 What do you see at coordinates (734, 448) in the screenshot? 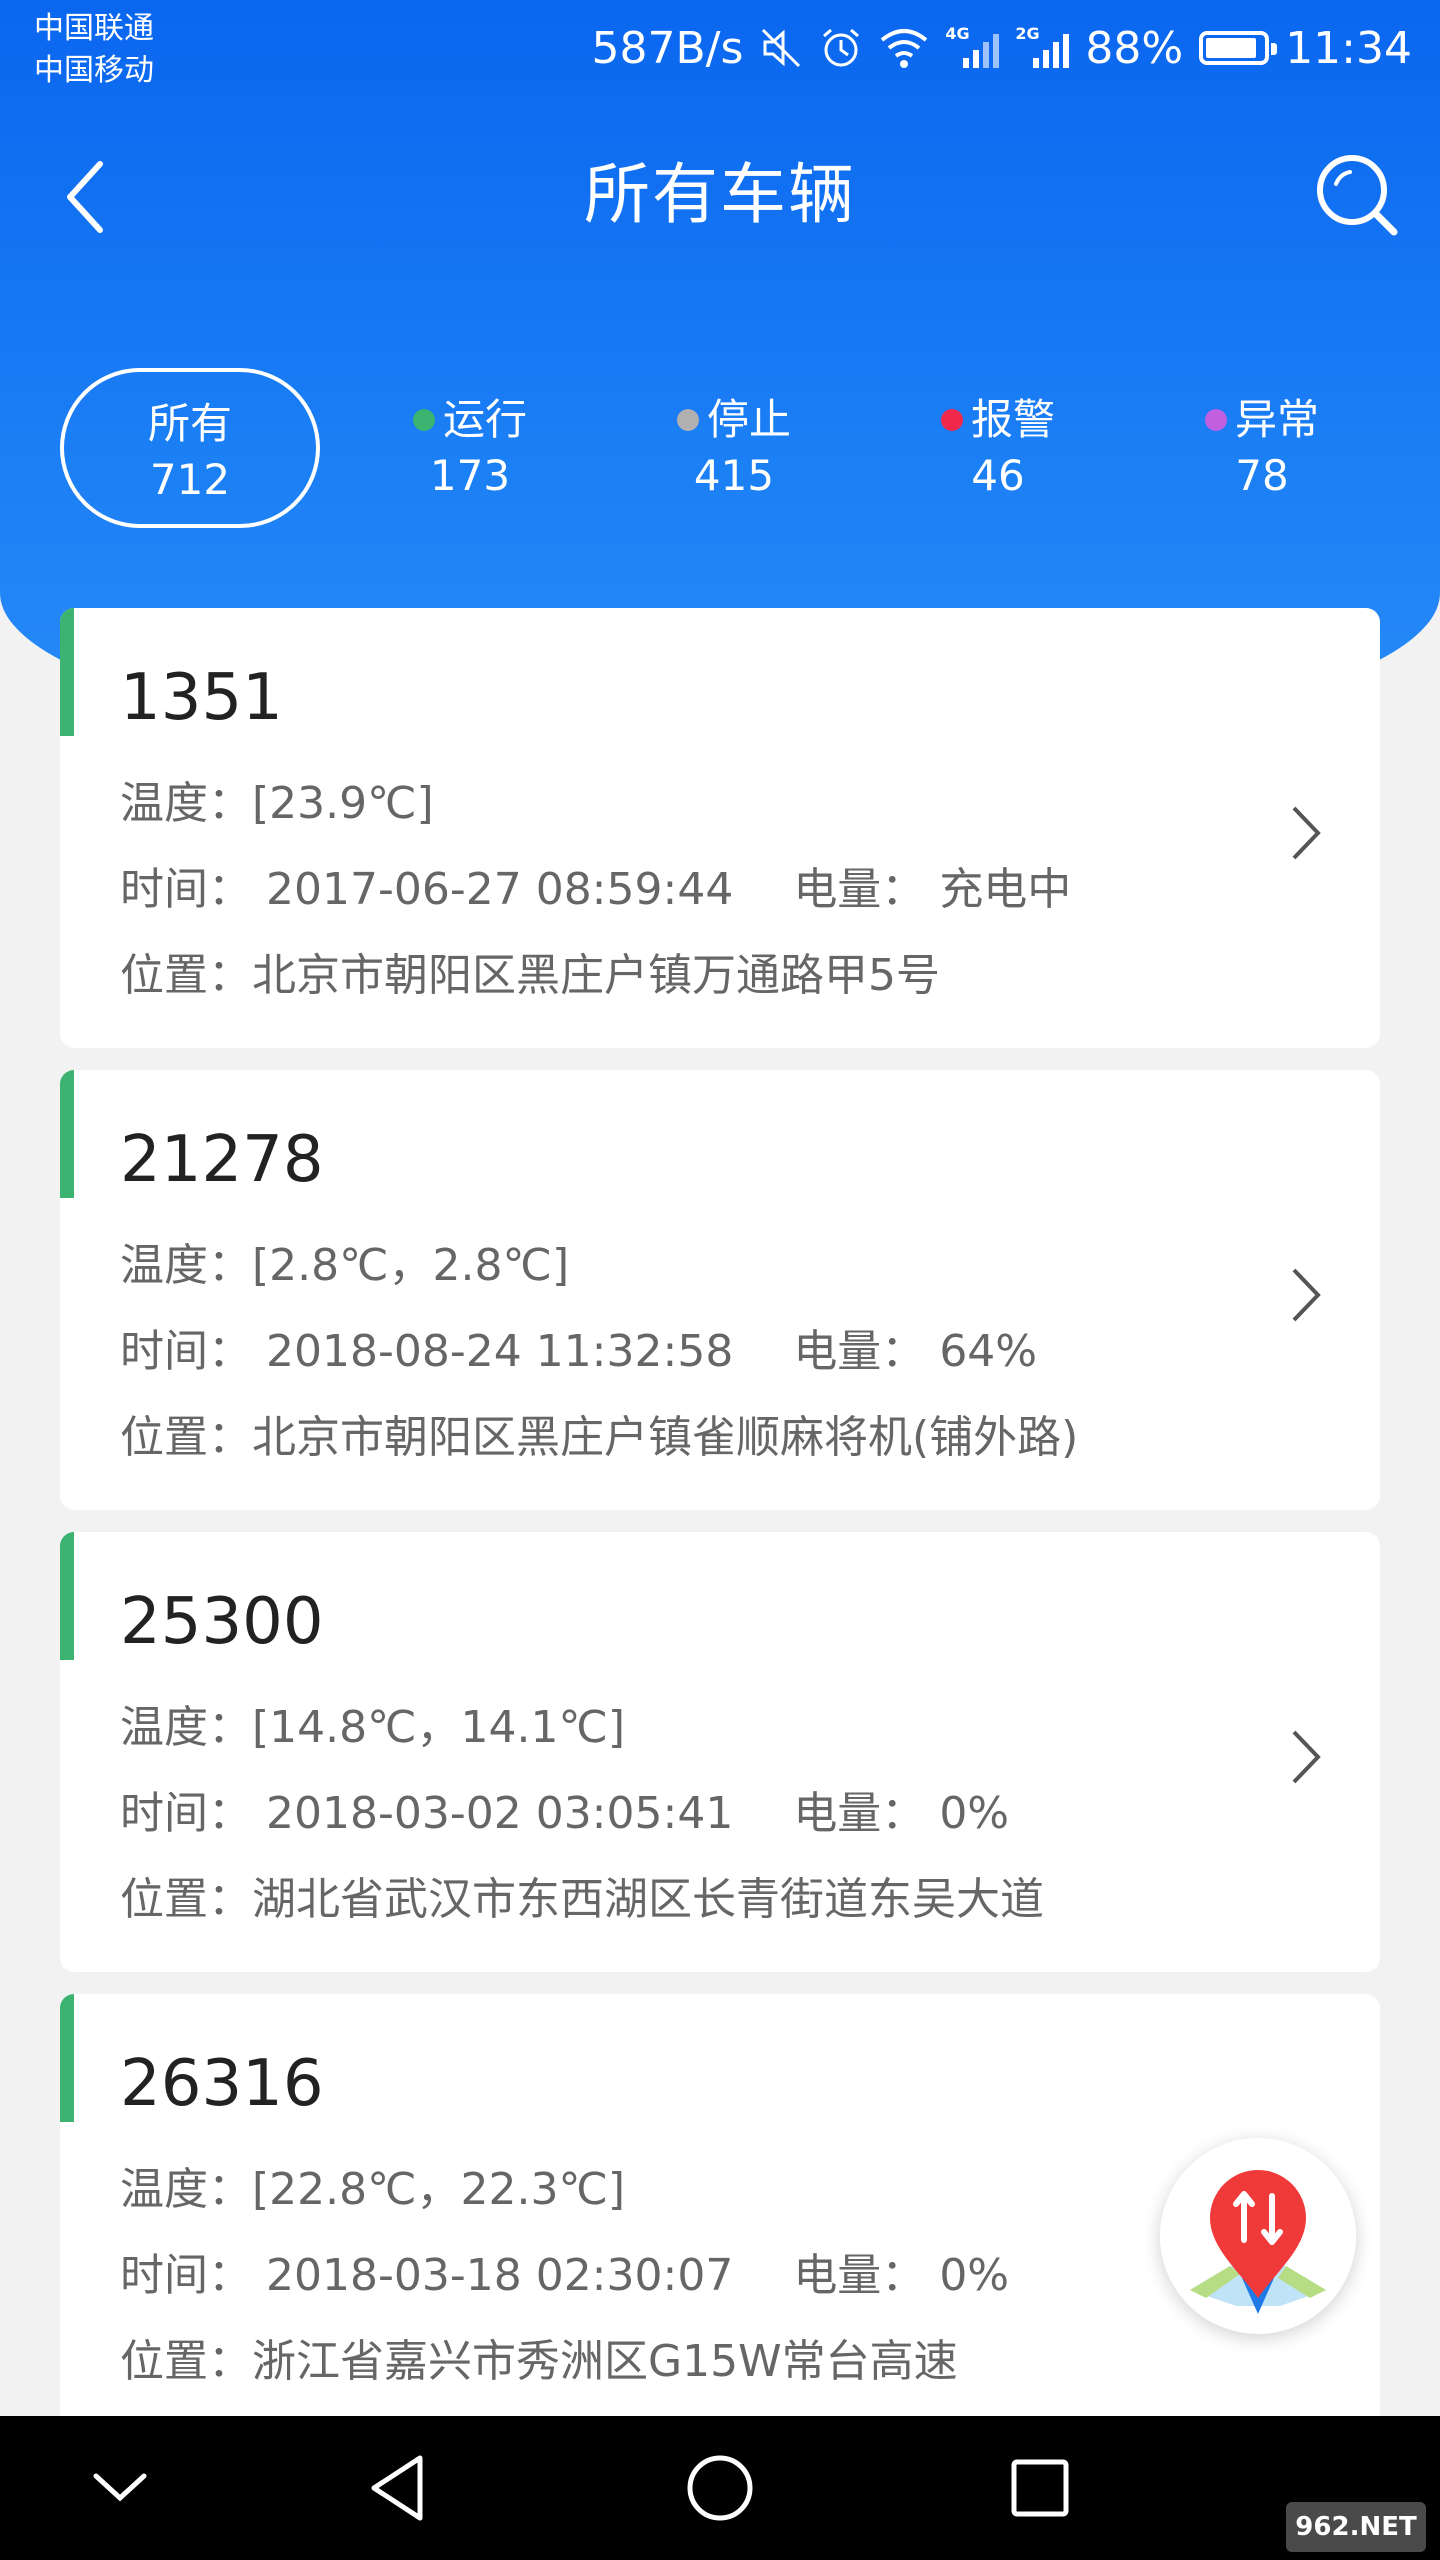
I see `tab-stopped: 停止 415` at bounding box center [734, 448].